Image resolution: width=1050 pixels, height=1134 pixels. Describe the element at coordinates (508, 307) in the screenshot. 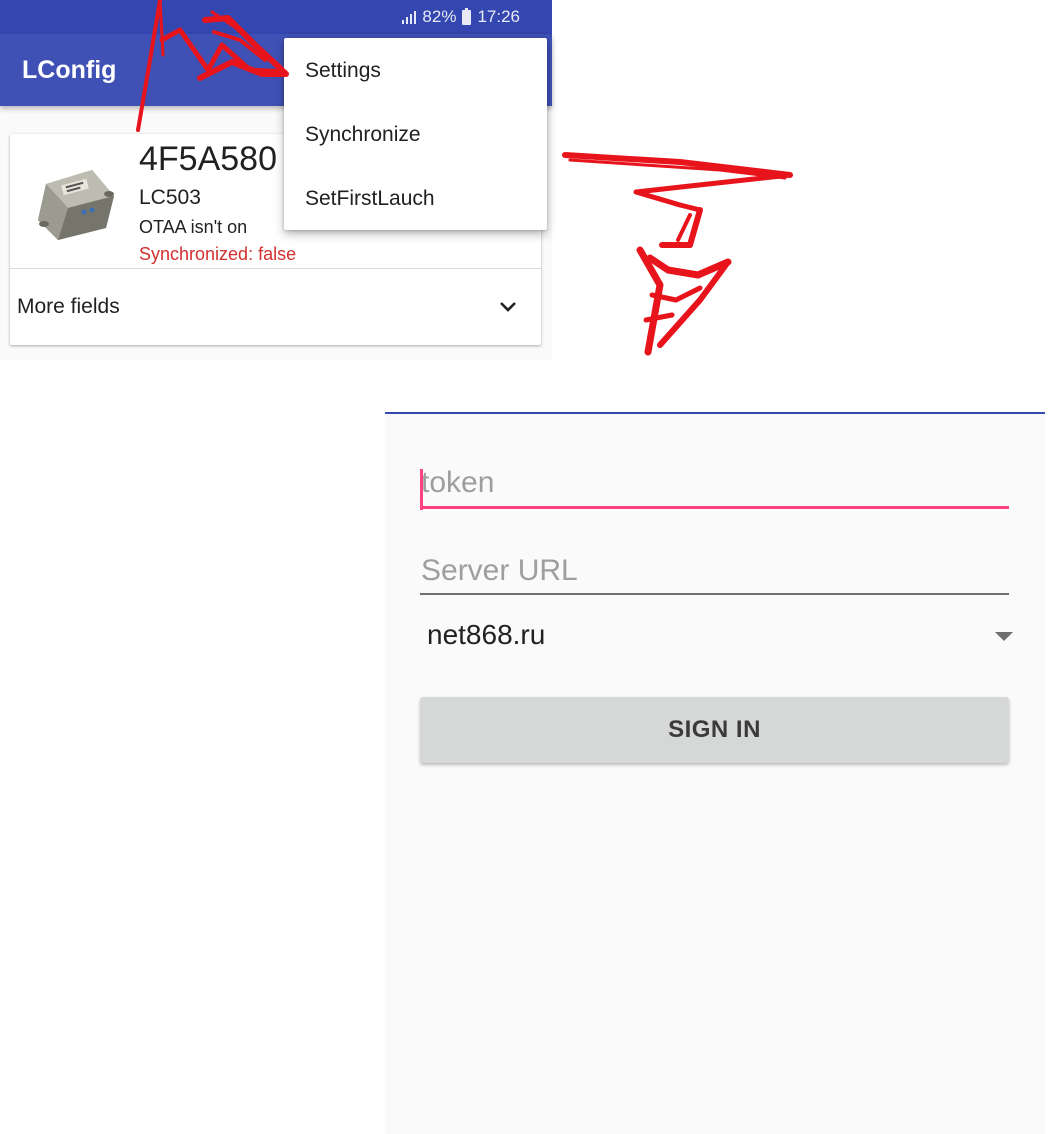

I see `chevron-down-icon` at that location.